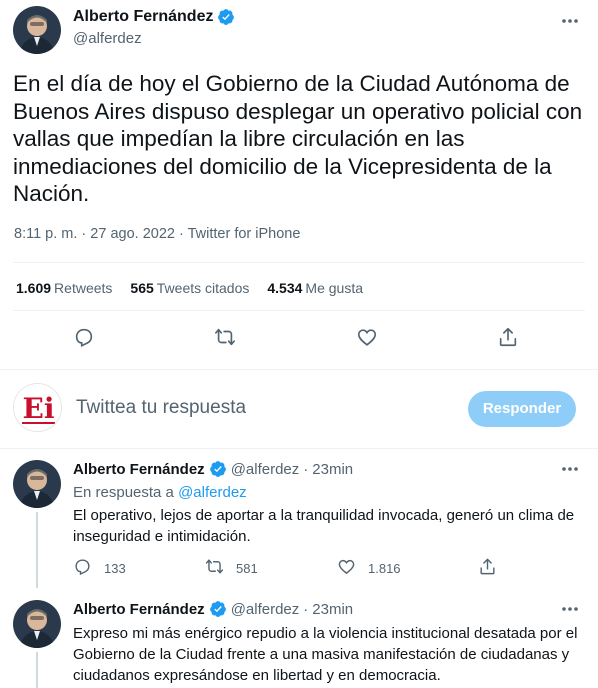 Image resolution: width=598 pixels, height=688 pixels. I want to click on quotes-count: 565, so click(142, 288).